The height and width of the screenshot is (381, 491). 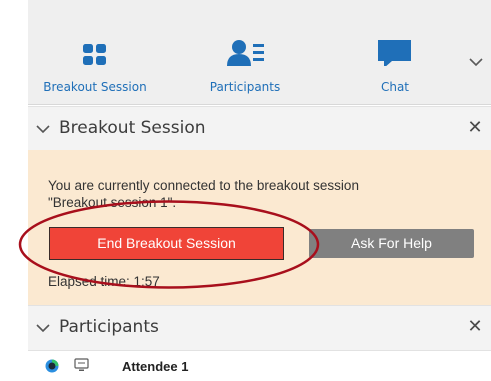 I want to click on participants-icon, so click(x=245, y=53).